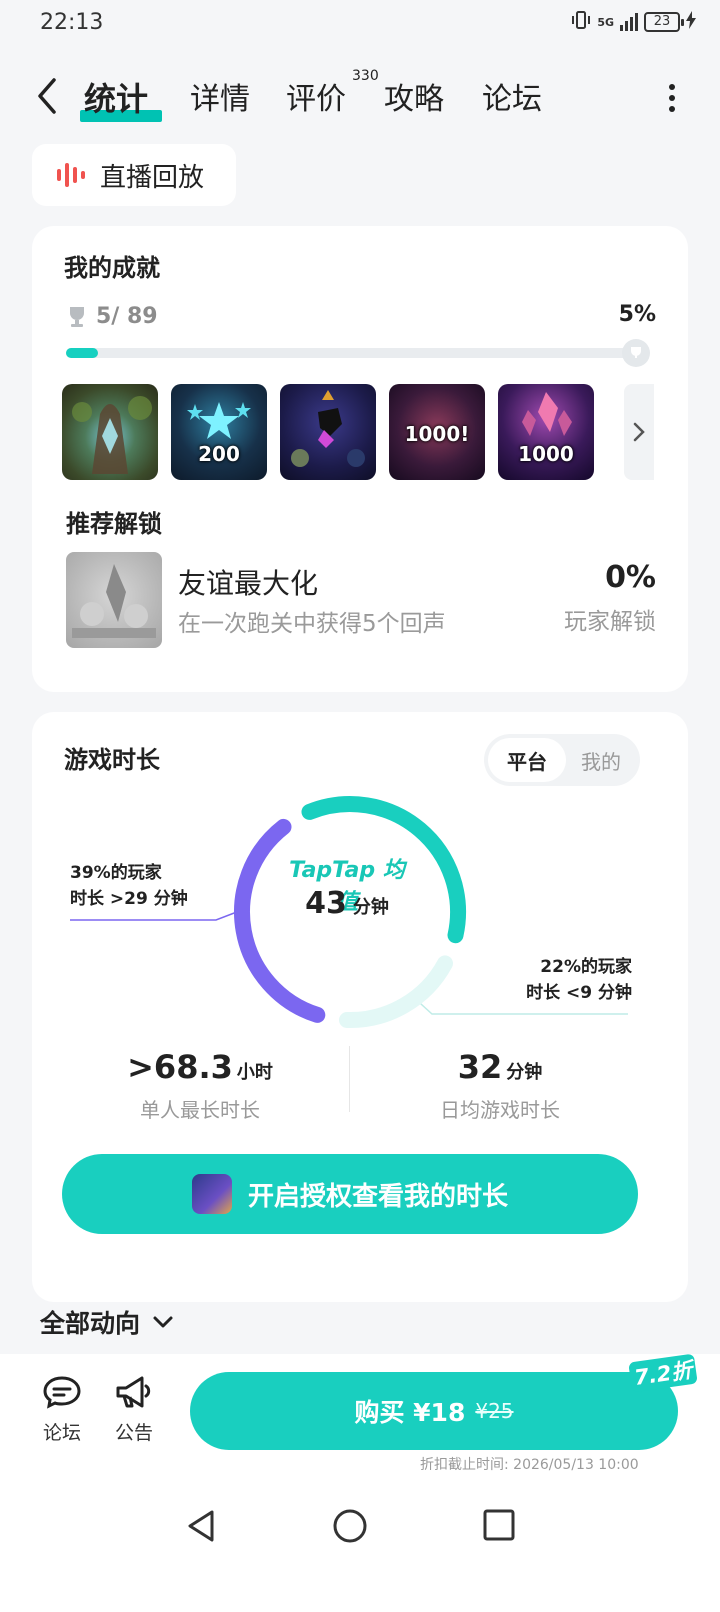 The width and height of the screenshot is (720, 1612). I want to click on stat-value: >68.3, so click(180, 1067).